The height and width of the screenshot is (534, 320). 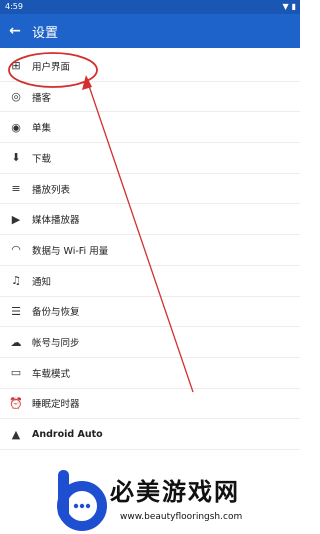 What do you see at coordinates (15, 31) in the screenshot?
I see `back-arrow-icon: ←` at bounding box center [15, 31].